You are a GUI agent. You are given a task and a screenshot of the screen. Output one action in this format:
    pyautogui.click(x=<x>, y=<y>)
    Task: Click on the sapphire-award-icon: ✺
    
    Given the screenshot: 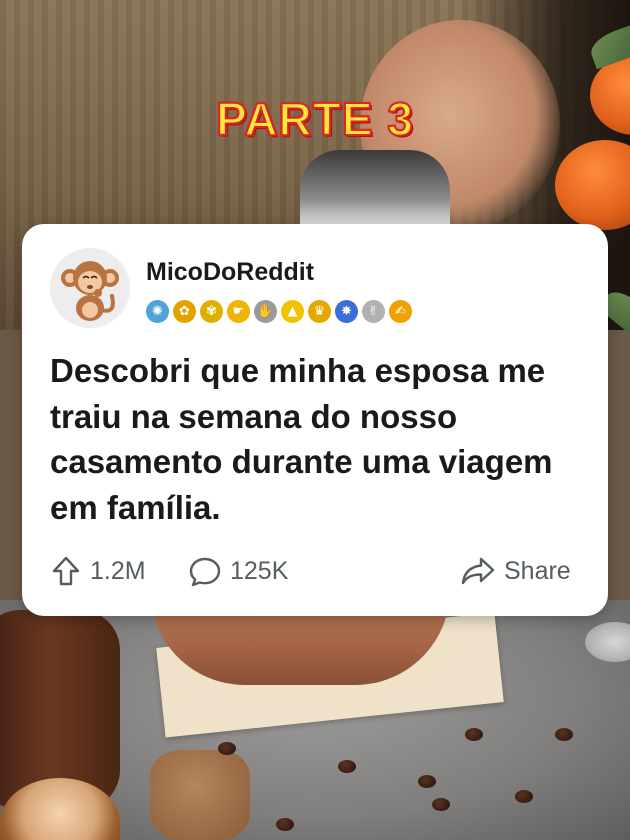 What is the action you would take?
    pyautogui.click(x=157, y=311)
    